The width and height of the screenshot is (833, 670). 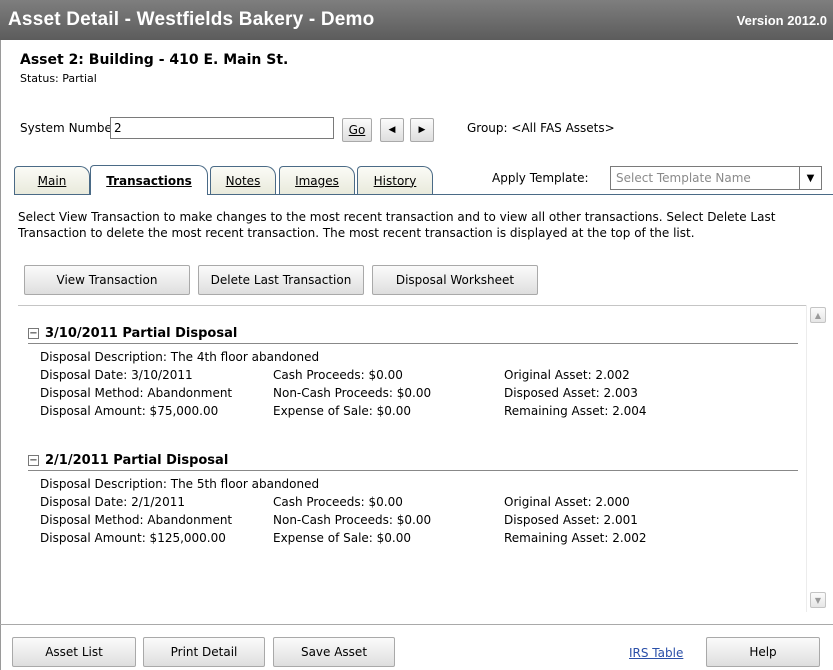 What do you see at coordinates (154, 60) in the screenshot?
I see `asset-title: Asset 2: Building - 410 E. Main St.` at bounding box center [154, 60].